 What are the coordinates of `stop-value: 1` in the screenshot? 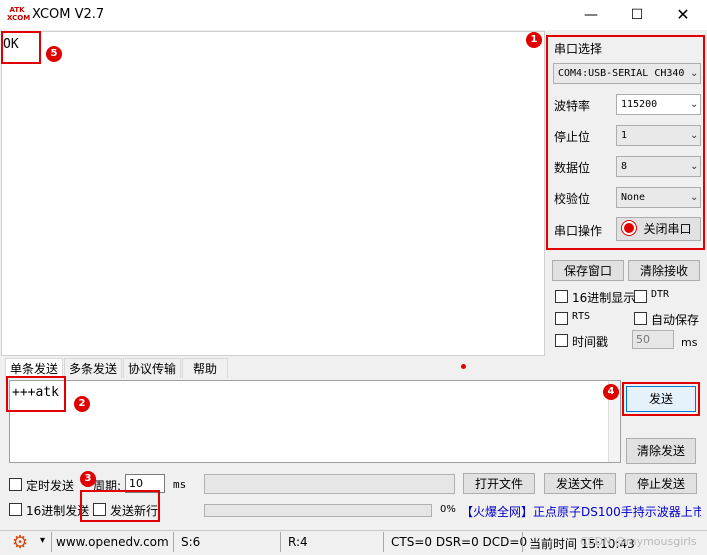 It's located at (624, 135).